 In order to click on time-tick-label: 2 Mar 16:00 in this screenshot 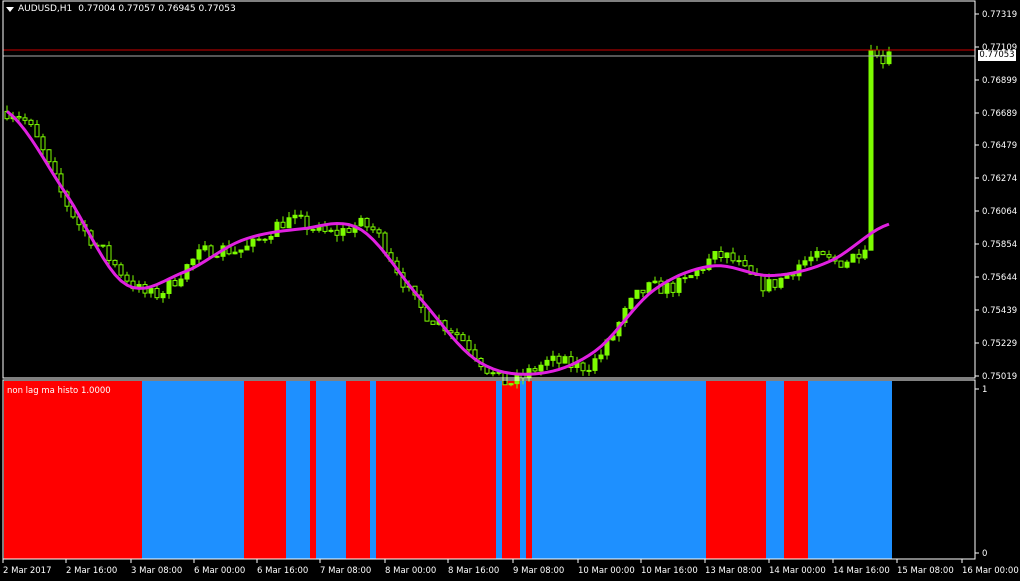, I will do `click(91, 571)`.